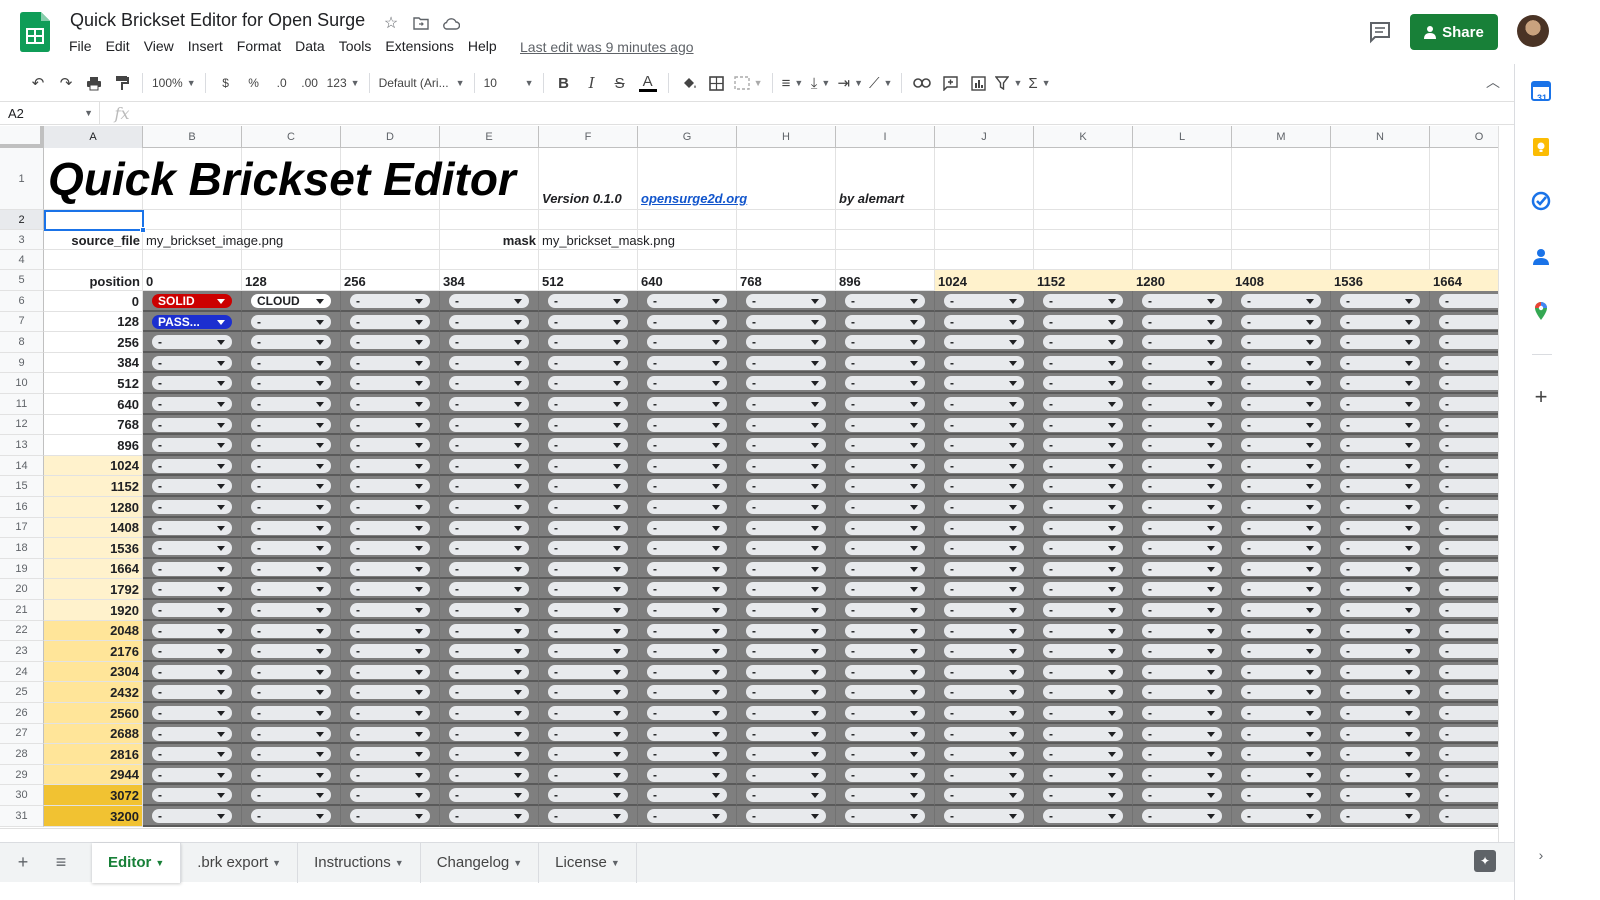 The width and height of the screenshot is (1600, 900). What do you see at coordinates (22, 322) in the screenshot?
I see `row-header-7: 7` at bounding box center [22, 322].